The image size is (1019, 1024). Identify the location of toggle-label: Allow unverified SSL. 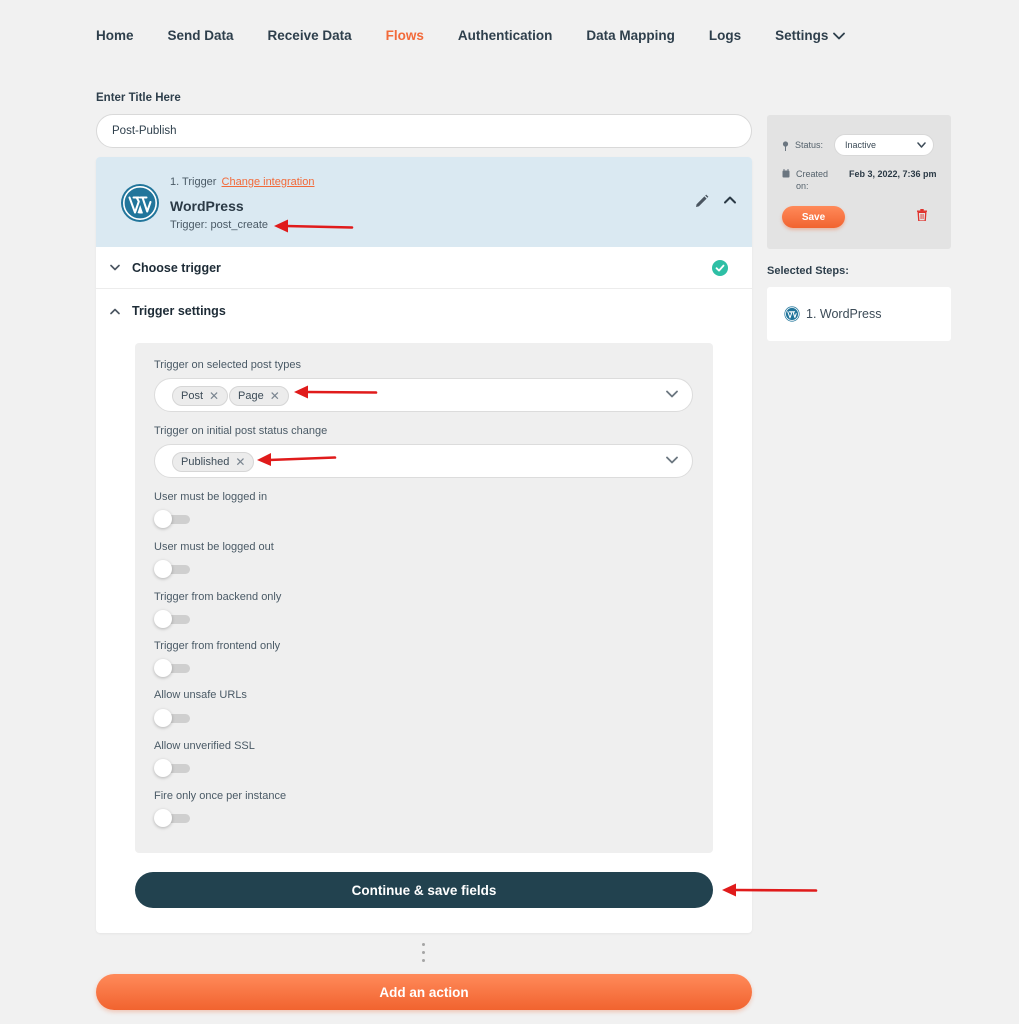
(204, 746).